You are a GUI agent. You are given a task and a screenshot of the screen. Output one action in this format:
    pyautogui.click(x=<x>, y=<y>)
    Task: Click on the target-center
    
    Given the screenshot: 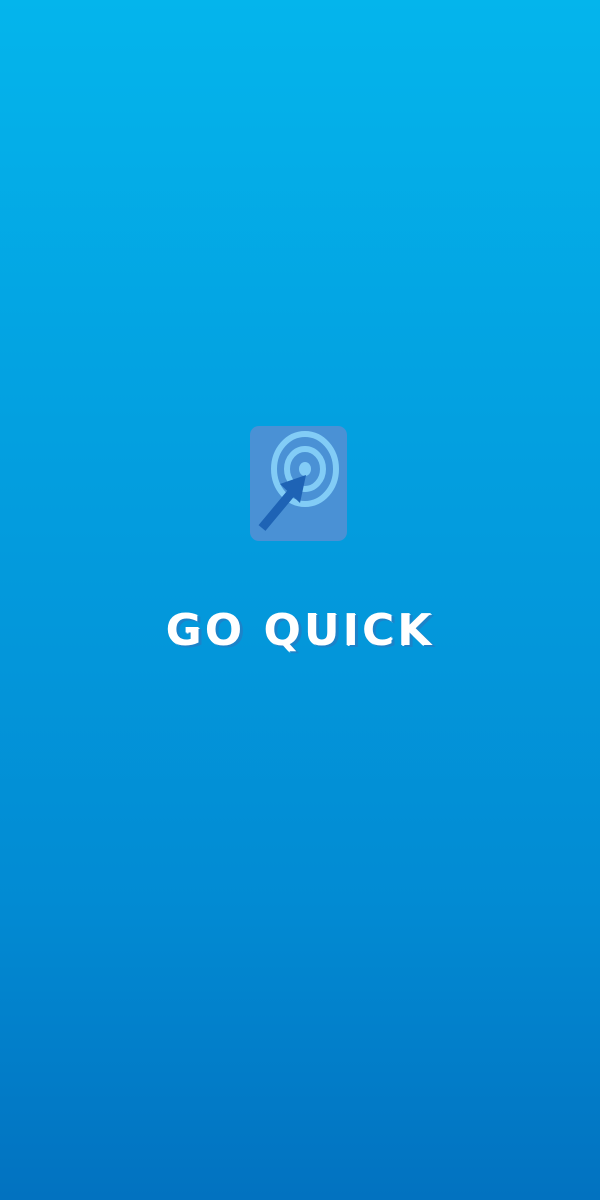 What is the action you would take?
    pyautogui.click(x=305, y=469)
    